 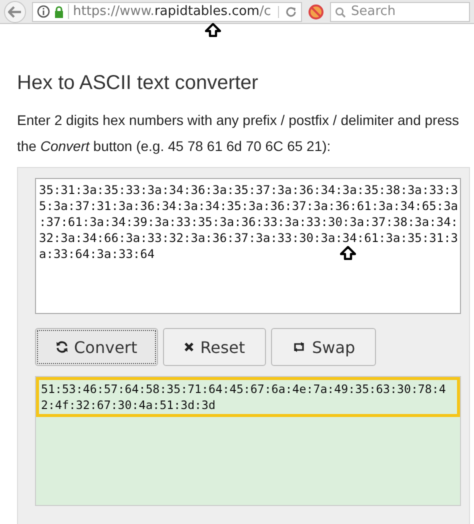 What do you see at coordinates (171, 11) in the screenshot?
I see `url-text: https://www.rapidtables.com/c` at bounding box center [171, 11].